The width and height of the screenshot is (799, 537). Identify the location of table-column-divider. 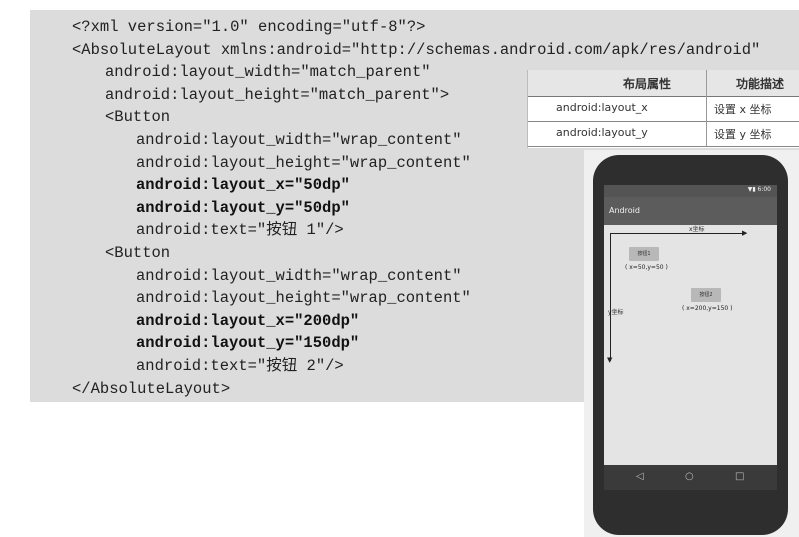
(706, 108).